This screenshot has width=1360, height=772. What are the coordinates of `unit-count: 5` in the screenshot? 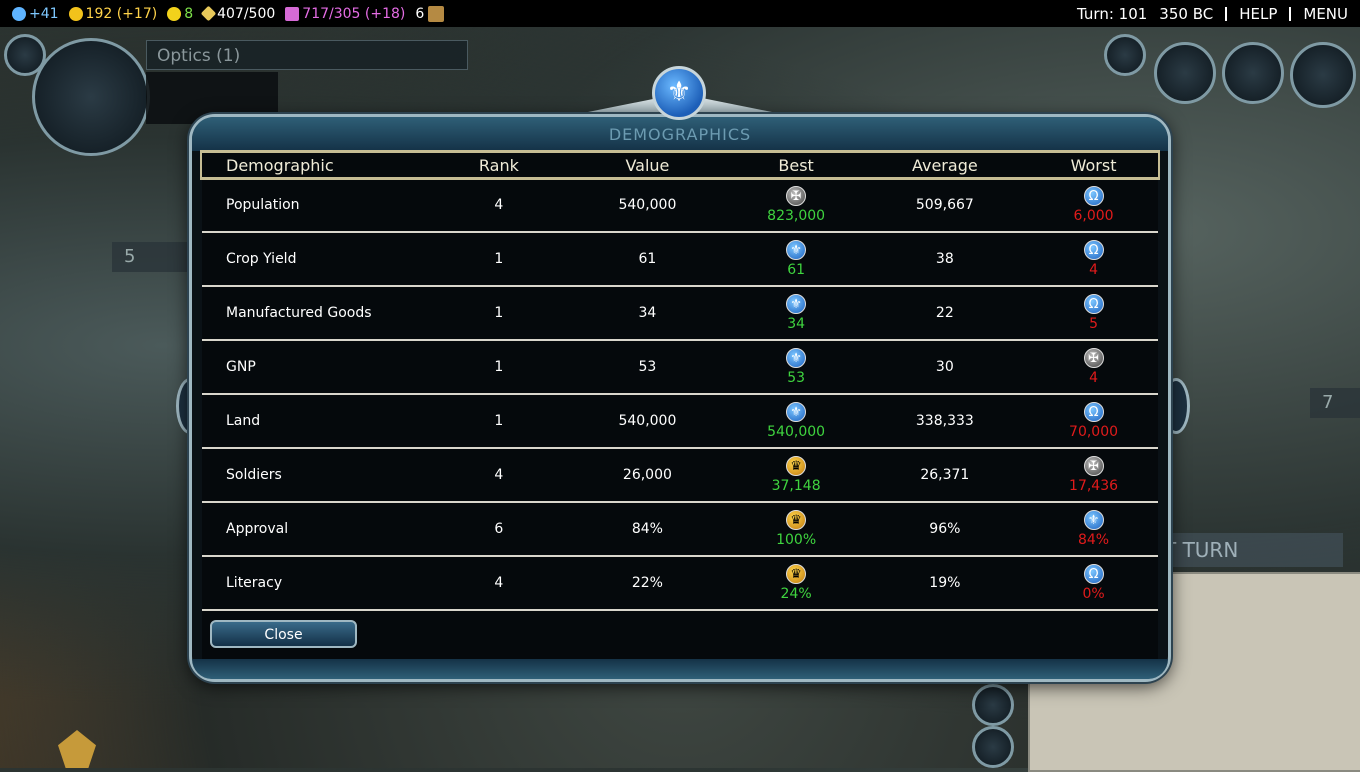 It's located at (130, 256).